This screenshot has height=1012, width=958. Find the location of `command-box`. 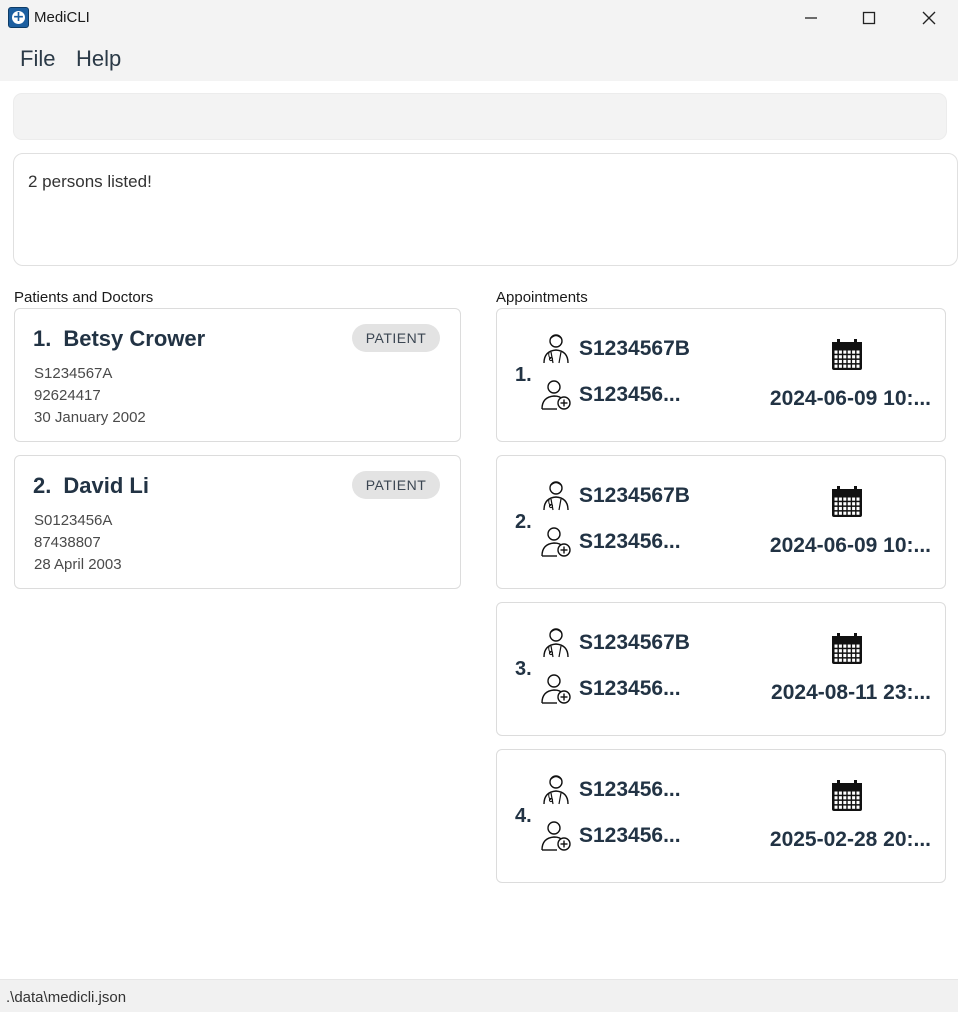

command-box is located at coordinates (480, 116).